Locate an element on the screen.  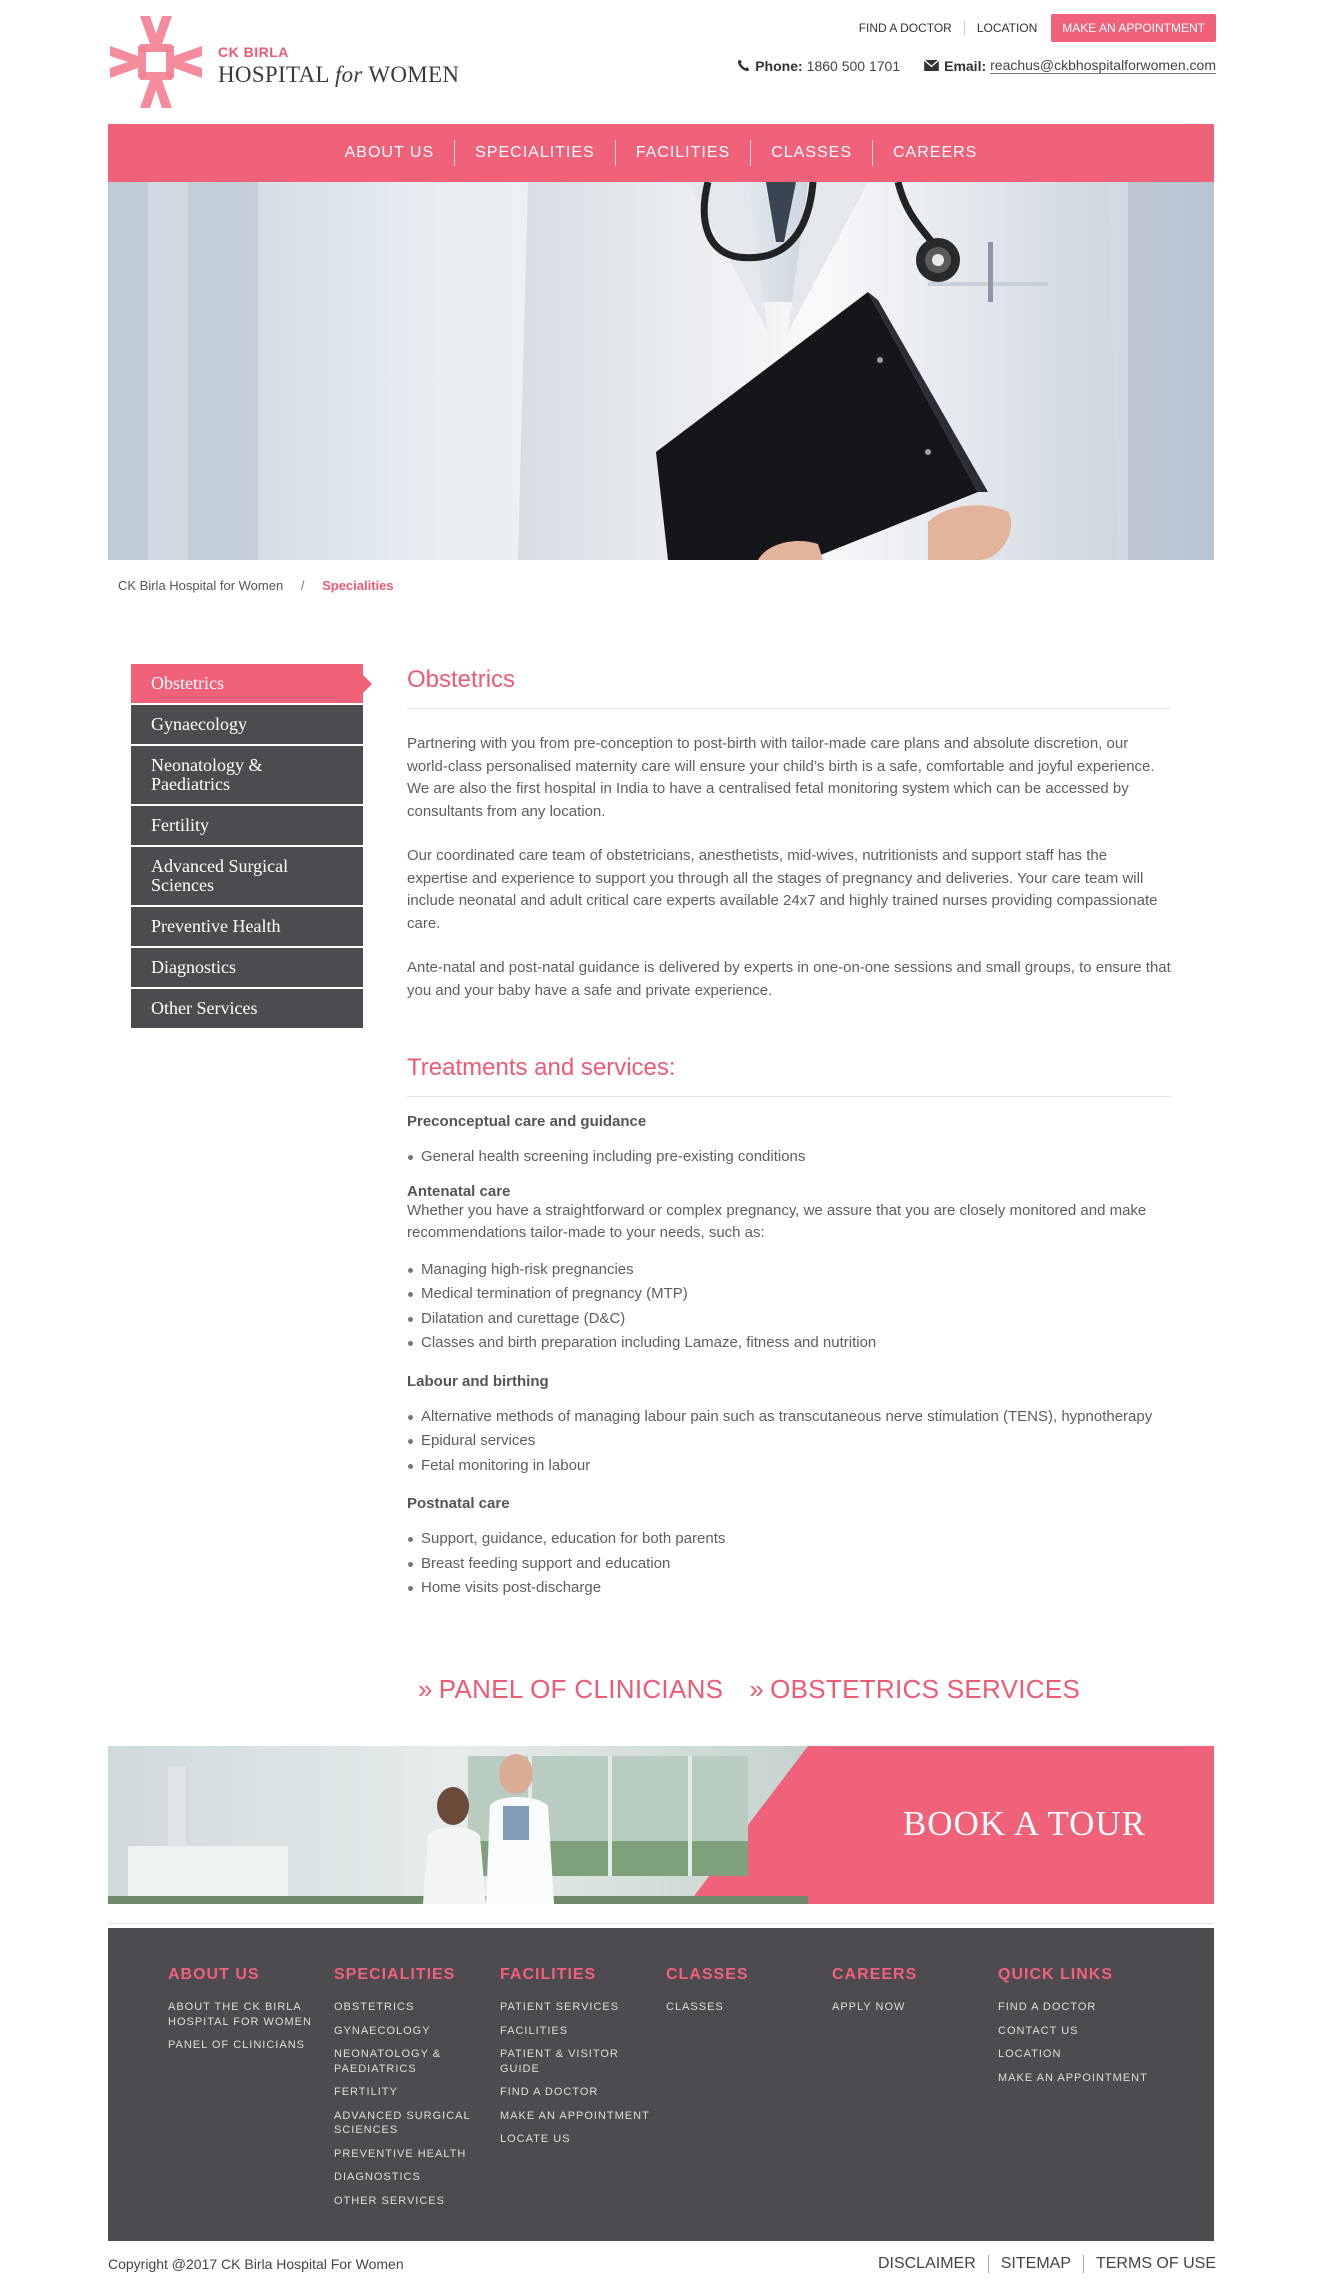
panel-of-clinicians-link: » PANEL OF CLINICIANS is located at coordinates (570, 1689).